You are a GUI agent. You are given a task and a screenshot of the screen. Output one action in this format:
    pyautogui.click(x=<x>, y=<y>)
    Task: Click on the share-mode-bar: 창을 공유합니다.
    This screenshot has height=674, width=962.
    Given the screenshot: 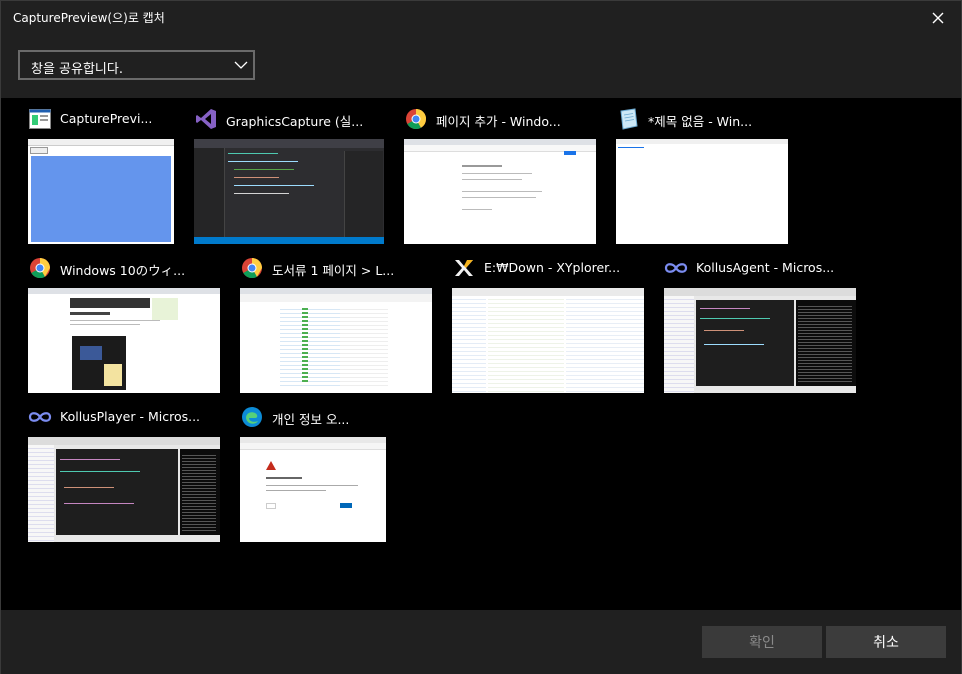 What is the action you would take?
    pyautogui.click(x=481, y=66)
    